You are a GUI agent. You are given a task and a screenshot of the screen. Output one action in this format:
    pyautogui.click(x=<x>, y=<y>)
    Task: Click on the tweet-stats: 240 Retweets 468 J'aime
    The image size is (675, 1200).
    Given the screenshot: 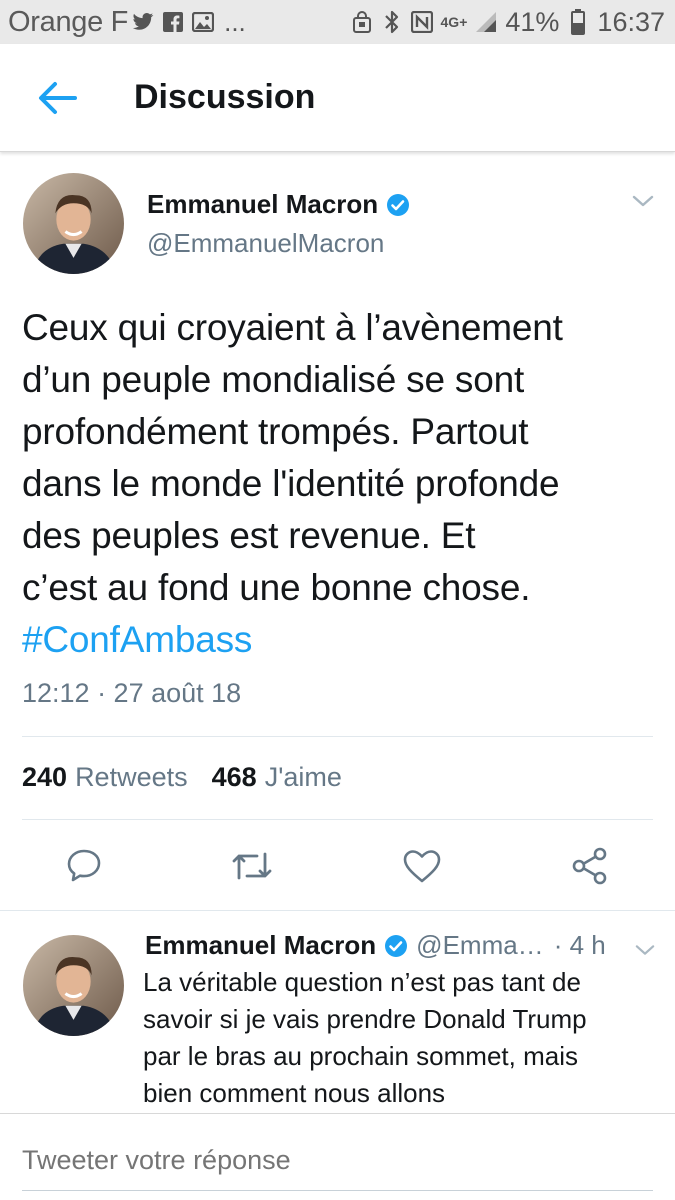 What is the action you would take?
    pyautogui.click(x=182, y=777)
    